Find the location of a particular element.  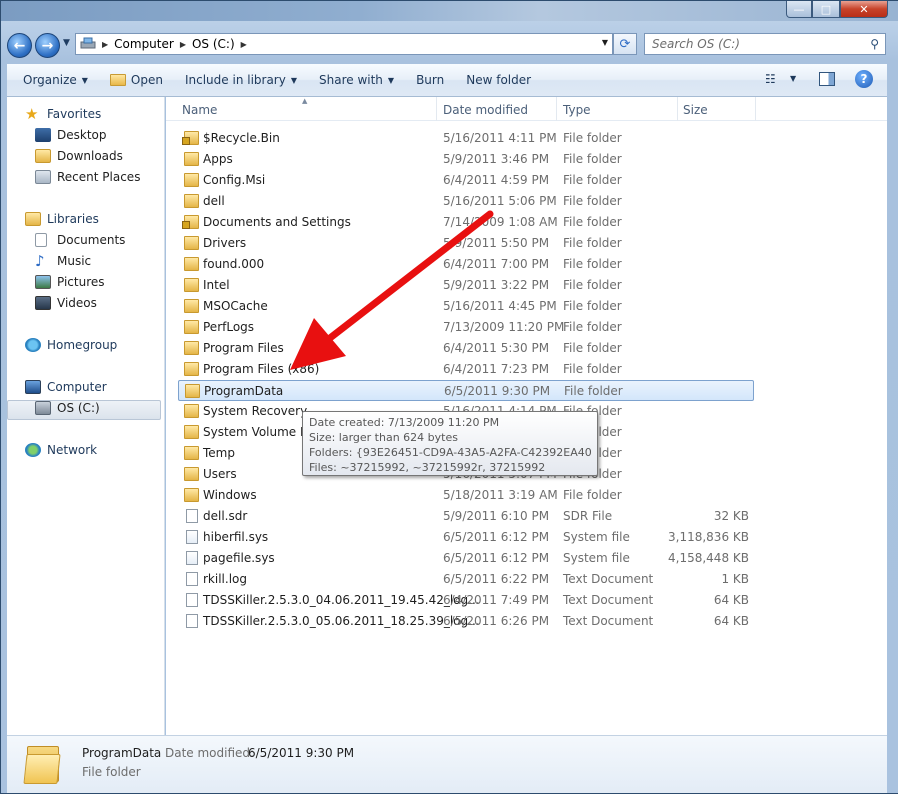

sidebar-item-videos: Videos is located at coordinates (66, 303).